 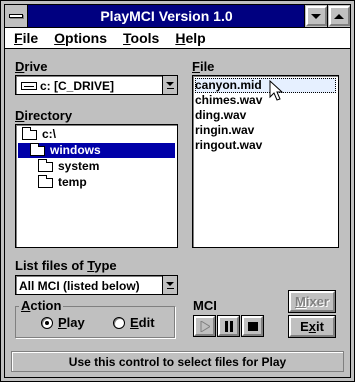 What do you see at coordinates (47, 323) in the screenshot?
I see `play-radio` at bounding box center [47, 323].